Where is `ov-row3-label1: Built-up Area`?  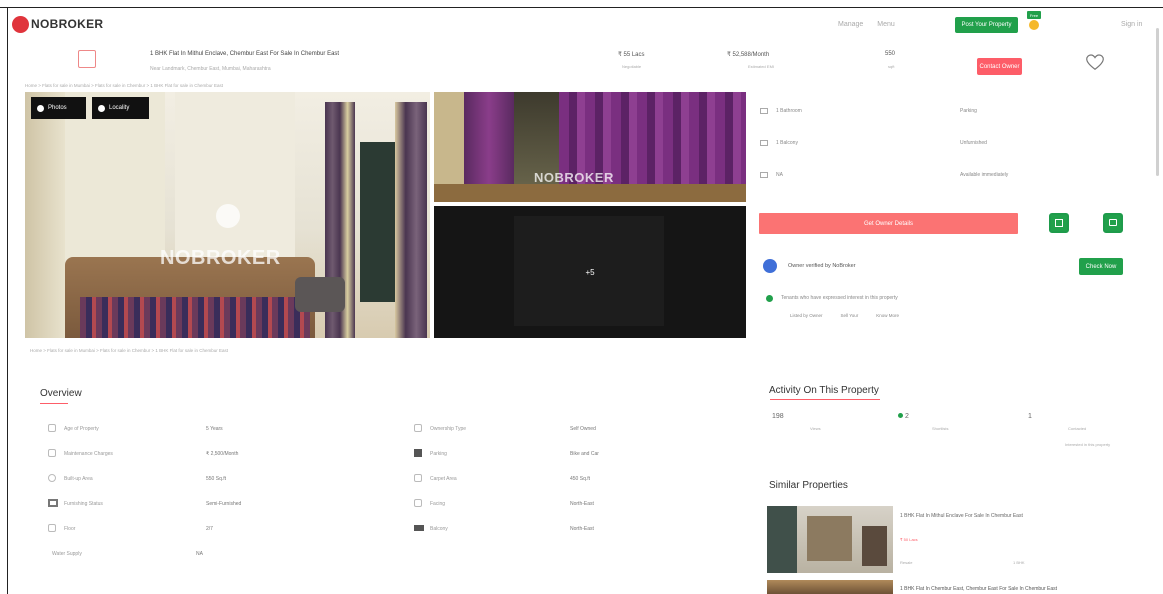 ov-row3-label1: Built-up Area is located at coordinates (78, 479).